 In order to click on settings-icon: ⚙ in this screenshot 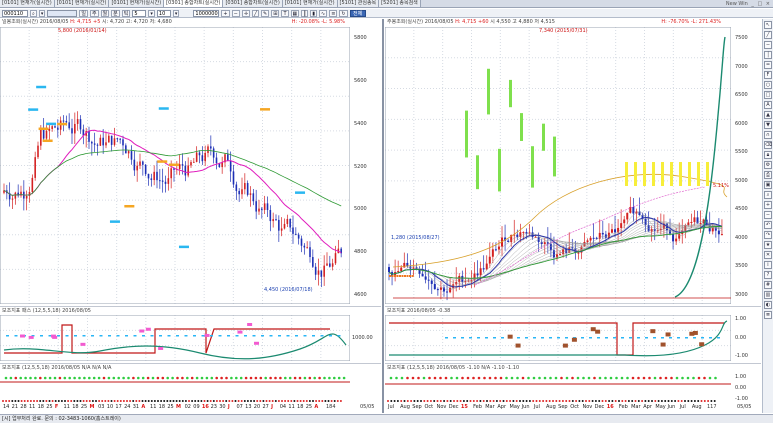, I will do `click(768, 165)`.